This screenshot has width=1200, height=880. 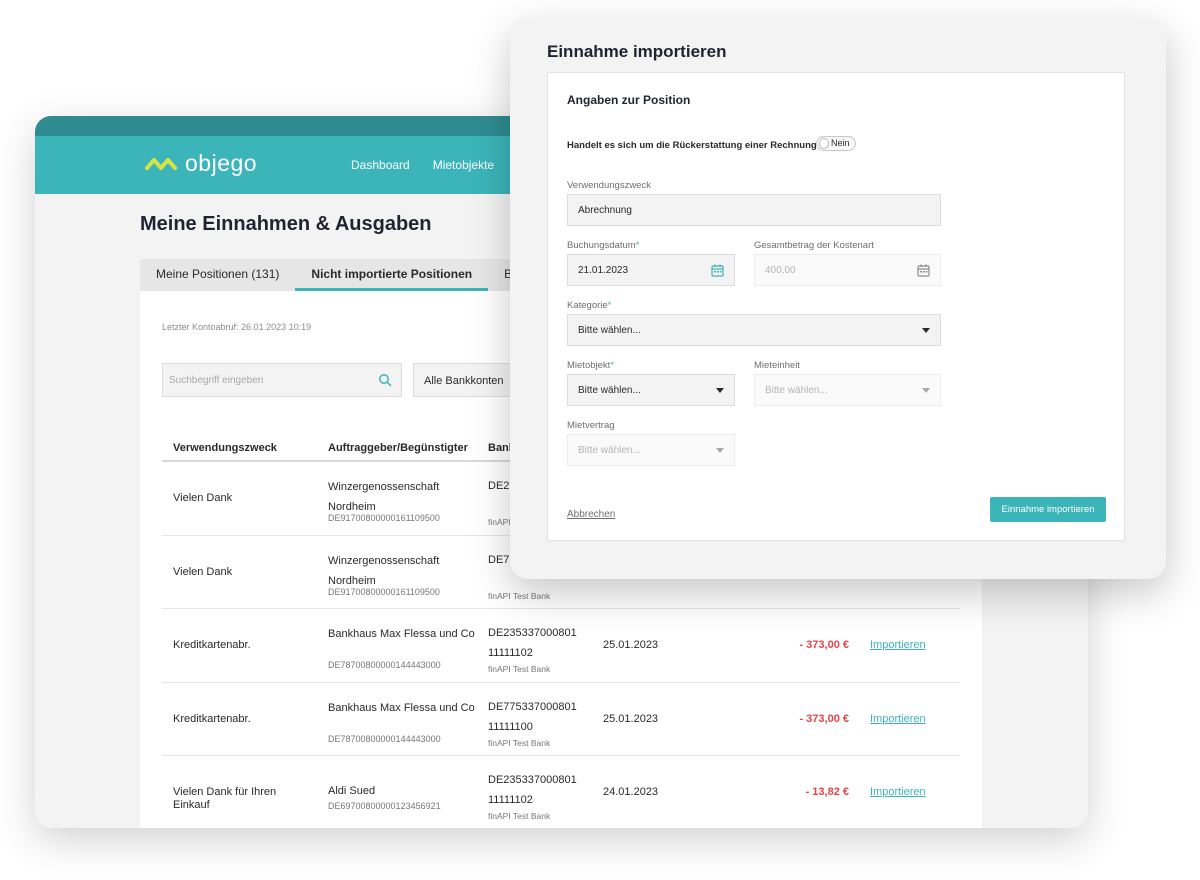 I want to click on unit-label: Mieteinheit, so click(x=777, y=365).